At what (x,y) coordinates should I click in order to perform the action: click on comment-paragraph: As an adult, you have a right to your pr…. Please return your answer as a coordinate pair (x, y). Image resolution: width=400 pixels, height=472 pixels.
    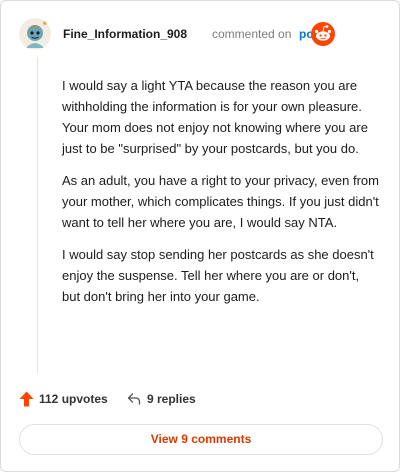
    Looking at the image, I should click on (220, 201).